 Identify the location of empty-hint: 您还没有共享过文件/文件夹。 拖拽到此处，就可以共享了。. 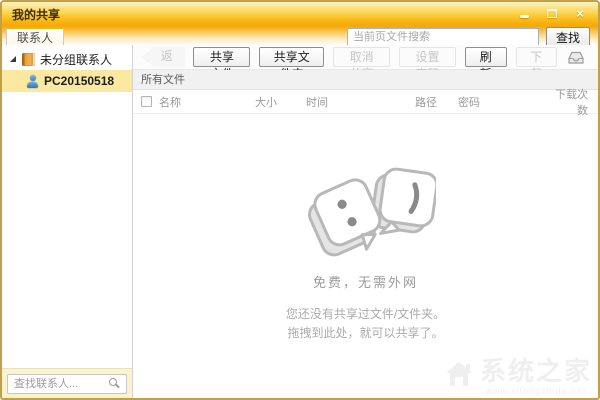
(365, 323).